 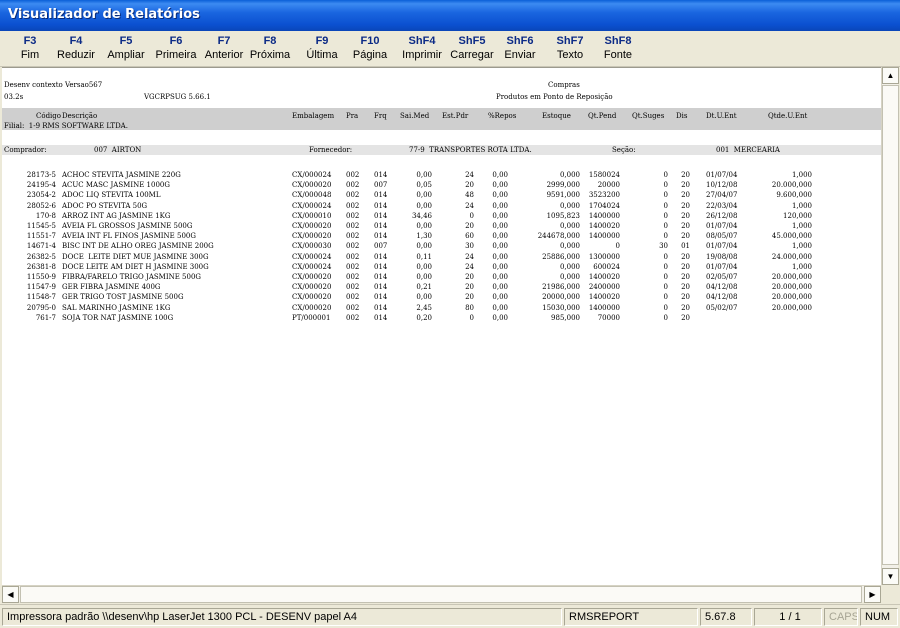 What do you see at coordinates (608, 185) in the screenshot?
I see `cell-pending: 20000` at bounding box center [608, 185].